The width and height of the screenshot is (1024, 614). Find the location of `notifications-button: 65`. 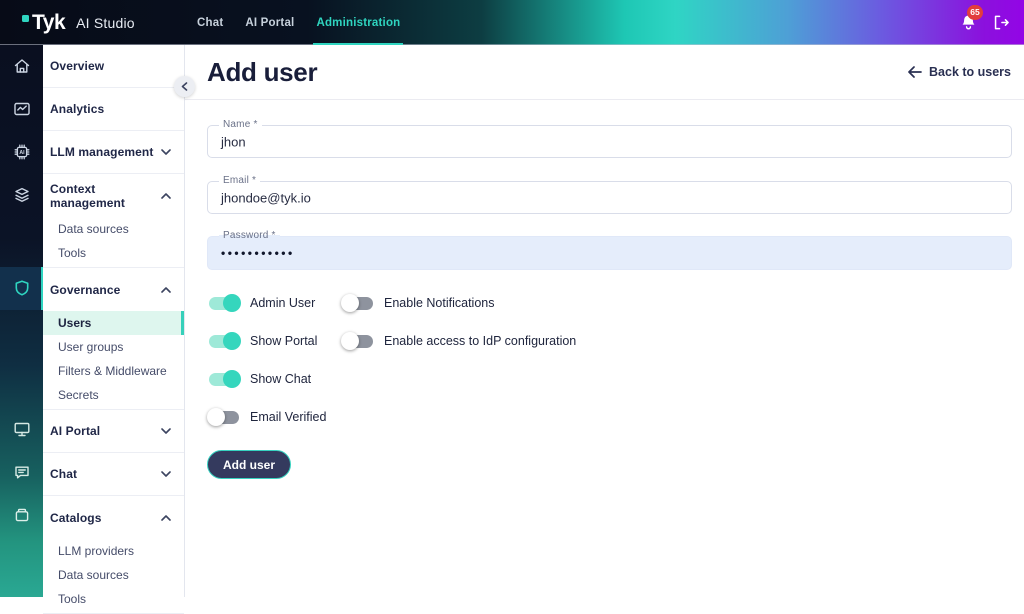

notifications-button: 65 is located at coordinates (971, 19).